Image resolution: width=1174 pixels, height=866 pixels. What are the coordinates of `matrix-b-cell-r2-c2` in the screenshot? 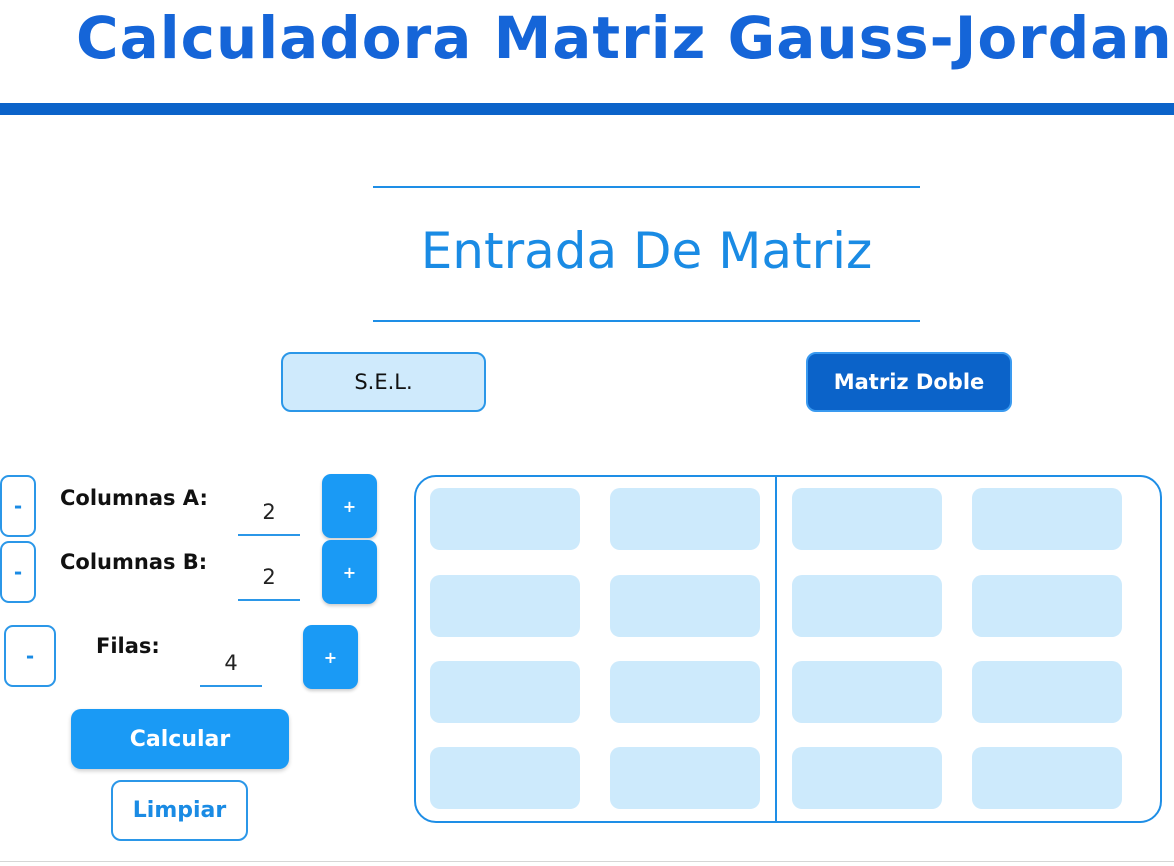 It's located at (1047, 606).